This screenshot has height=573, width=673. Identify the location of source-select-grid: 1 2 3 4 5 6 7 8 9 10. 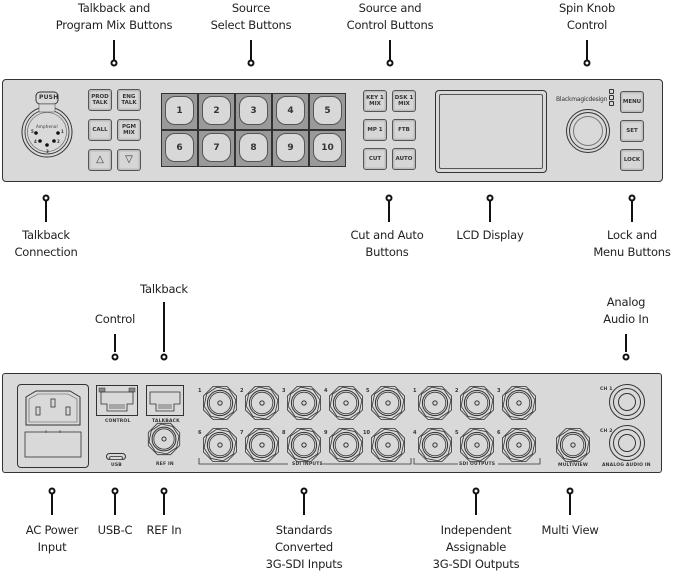
(253, 130).